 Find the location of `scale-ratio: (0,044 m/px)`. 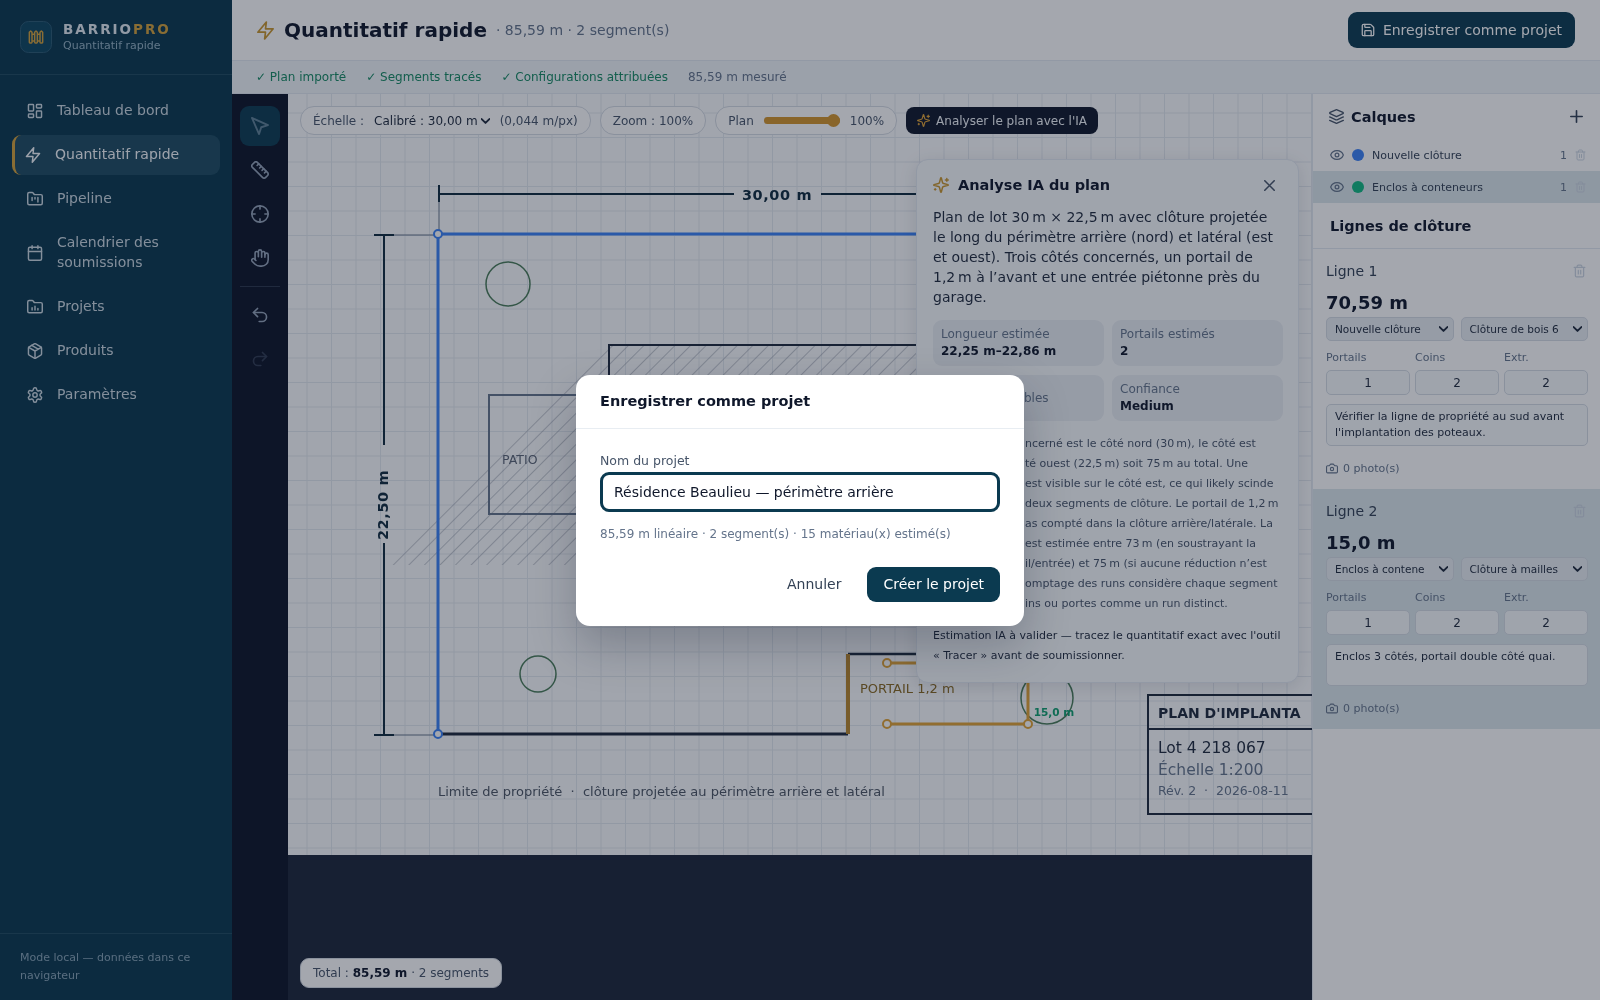

scale-ratio: (0,044 m/px) is located at coordinates (538, 120).